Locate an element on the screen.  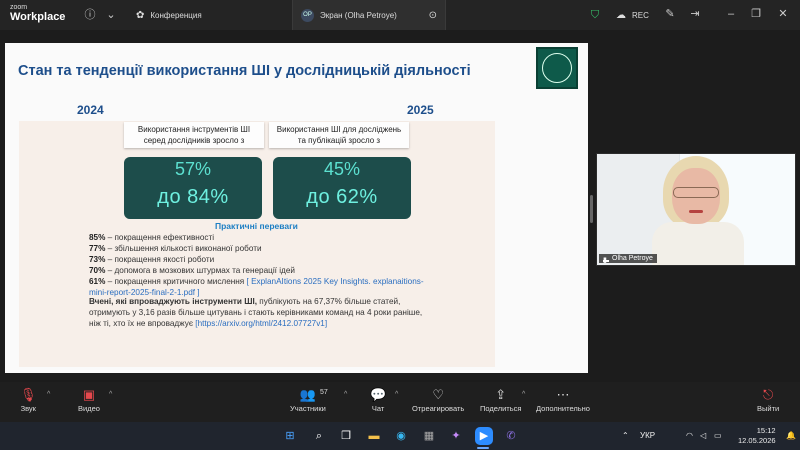
logo-zoom: zoom is located at coordinates (19, 7).